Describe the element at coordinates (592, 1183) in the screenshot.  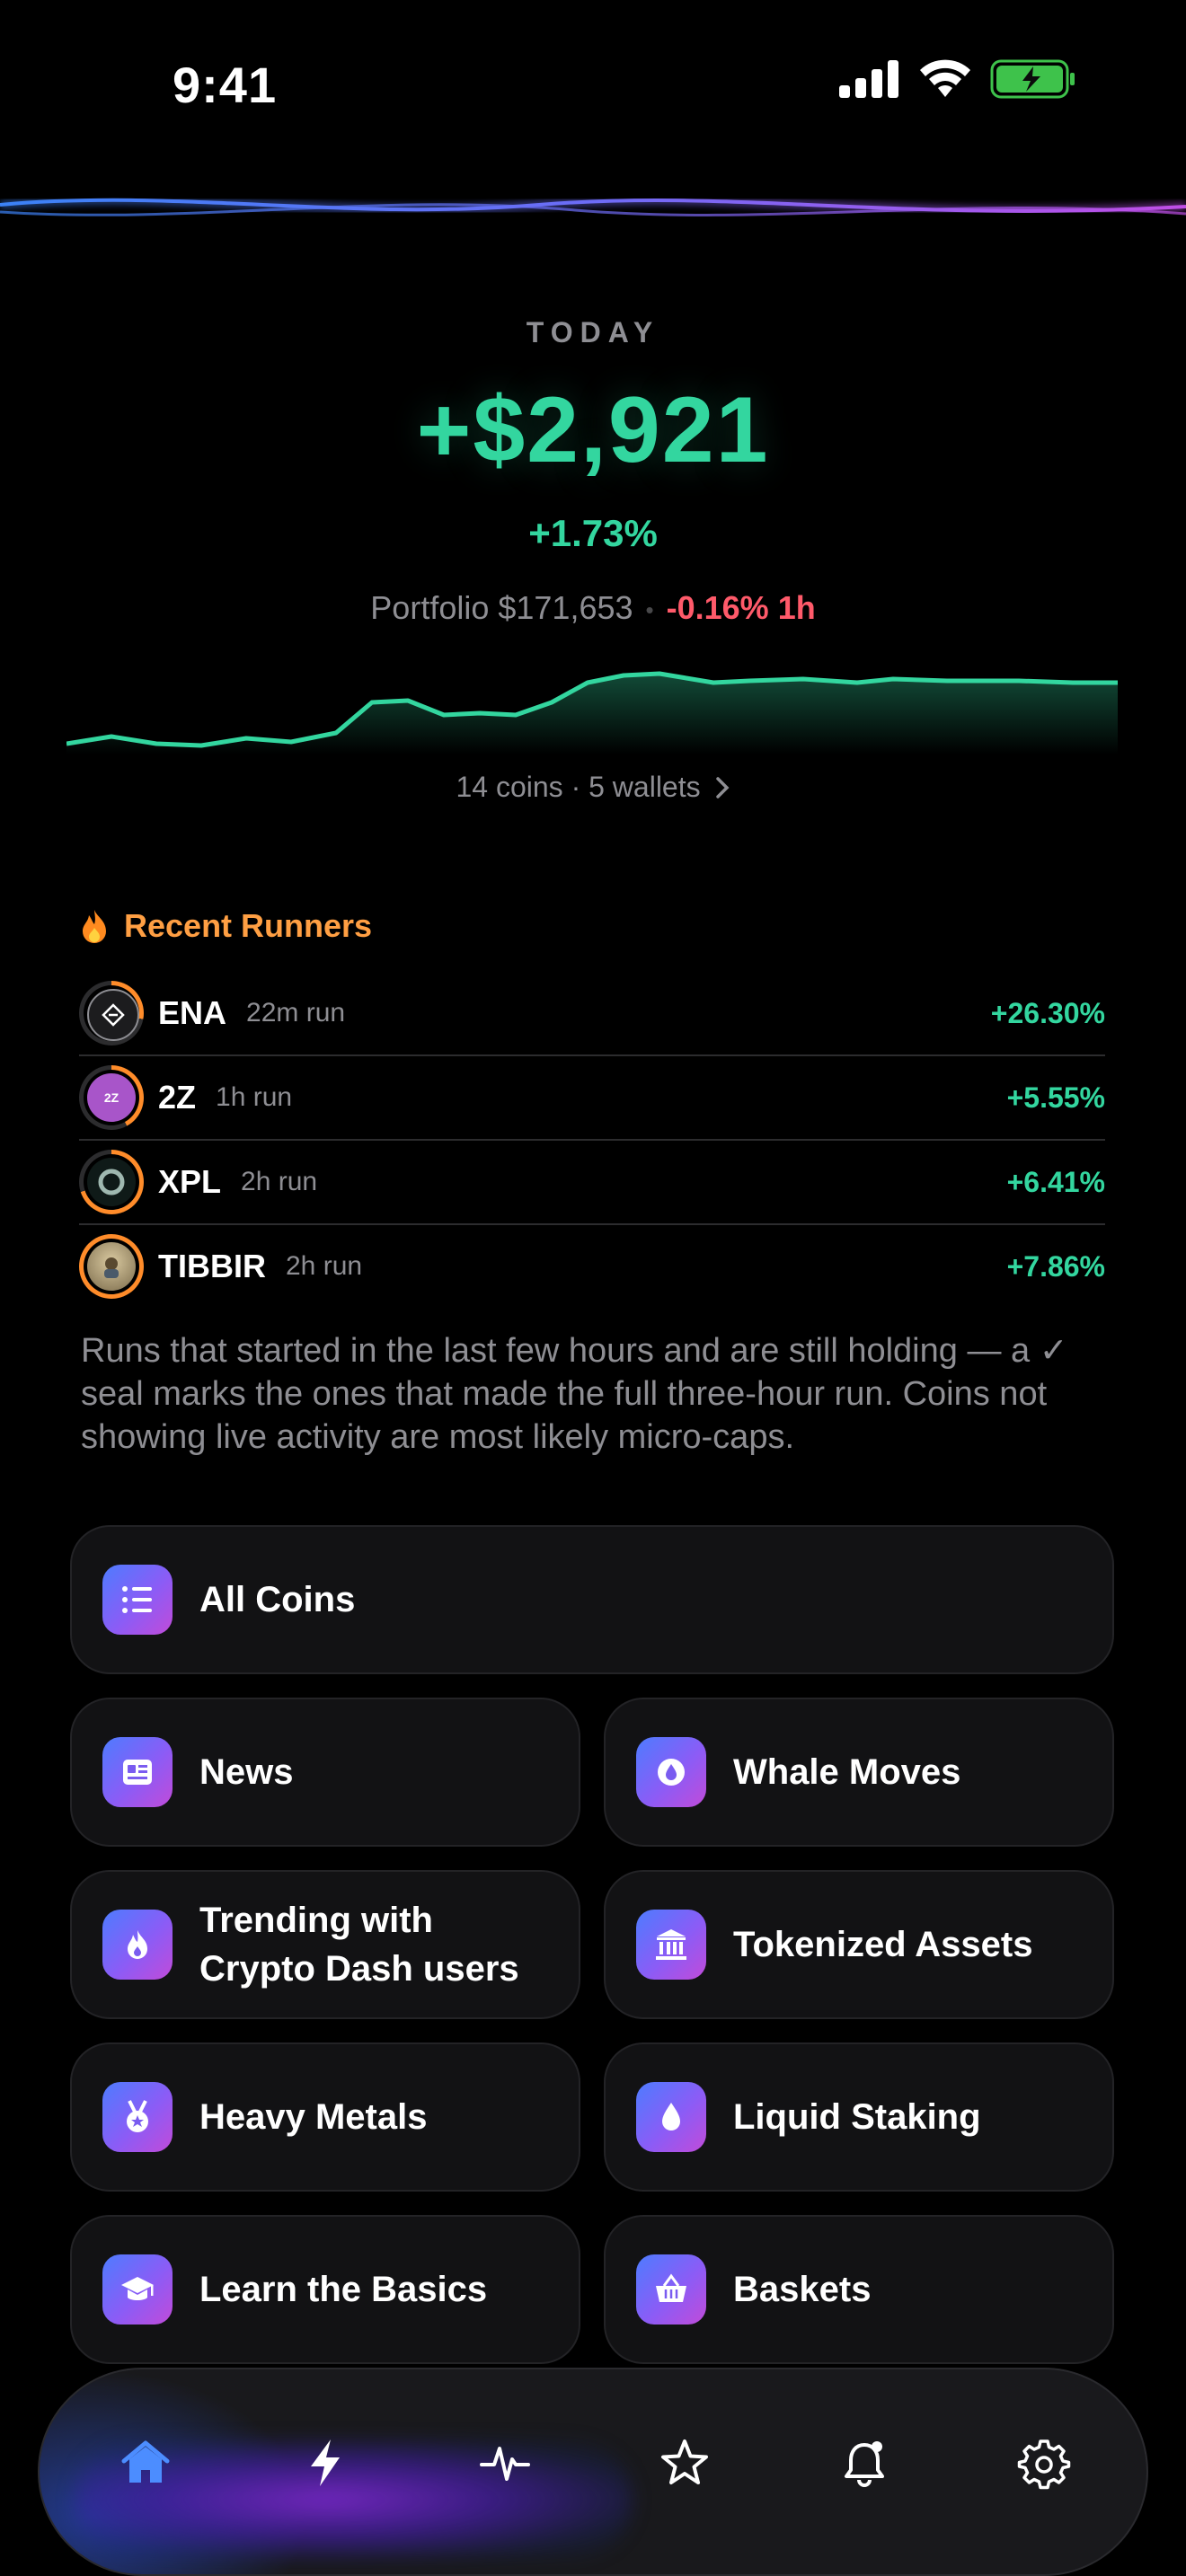
I see `runner-row-xpl: XPL 2h run +6.41%` at that location.